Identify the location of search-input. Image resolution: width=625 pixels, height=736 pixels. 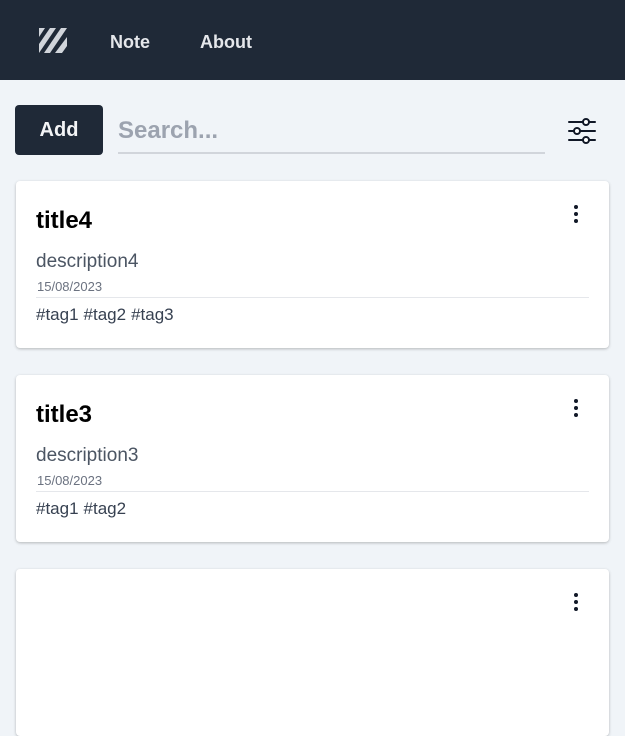
(331, 132).